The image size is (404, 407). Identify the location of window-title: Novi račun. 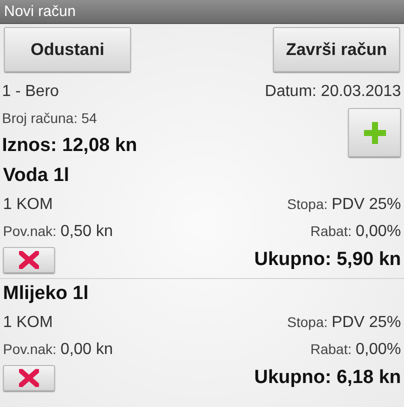
(202, 12).